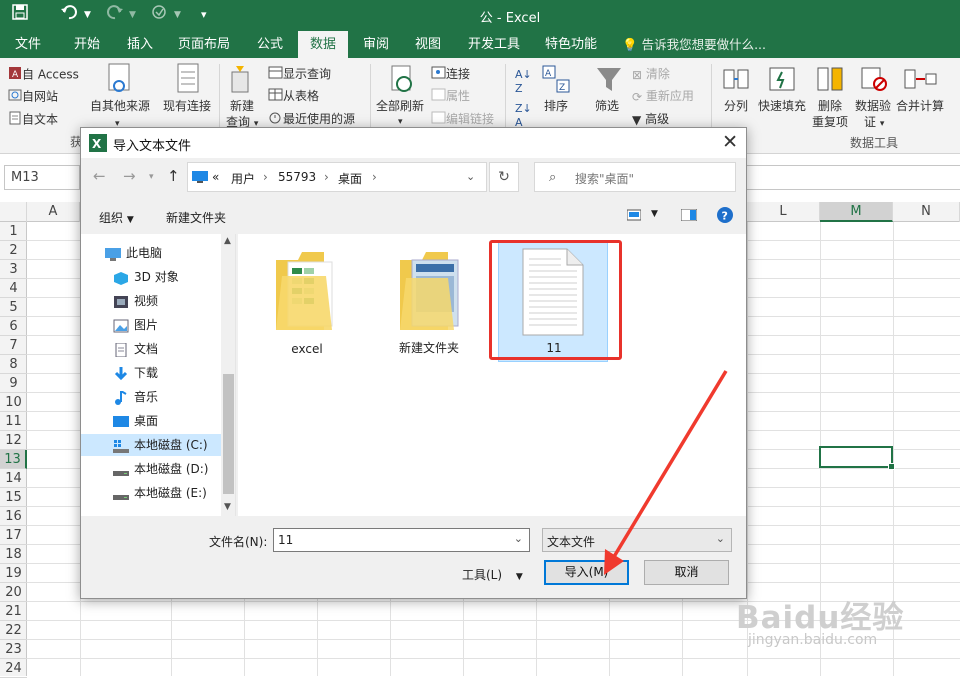 The width and height of the screenshot is (960, 678). What do you see at coordinates (556, 106) in the screenshot?
I see `sort-button: 排序` at bounding box center [556, 106].